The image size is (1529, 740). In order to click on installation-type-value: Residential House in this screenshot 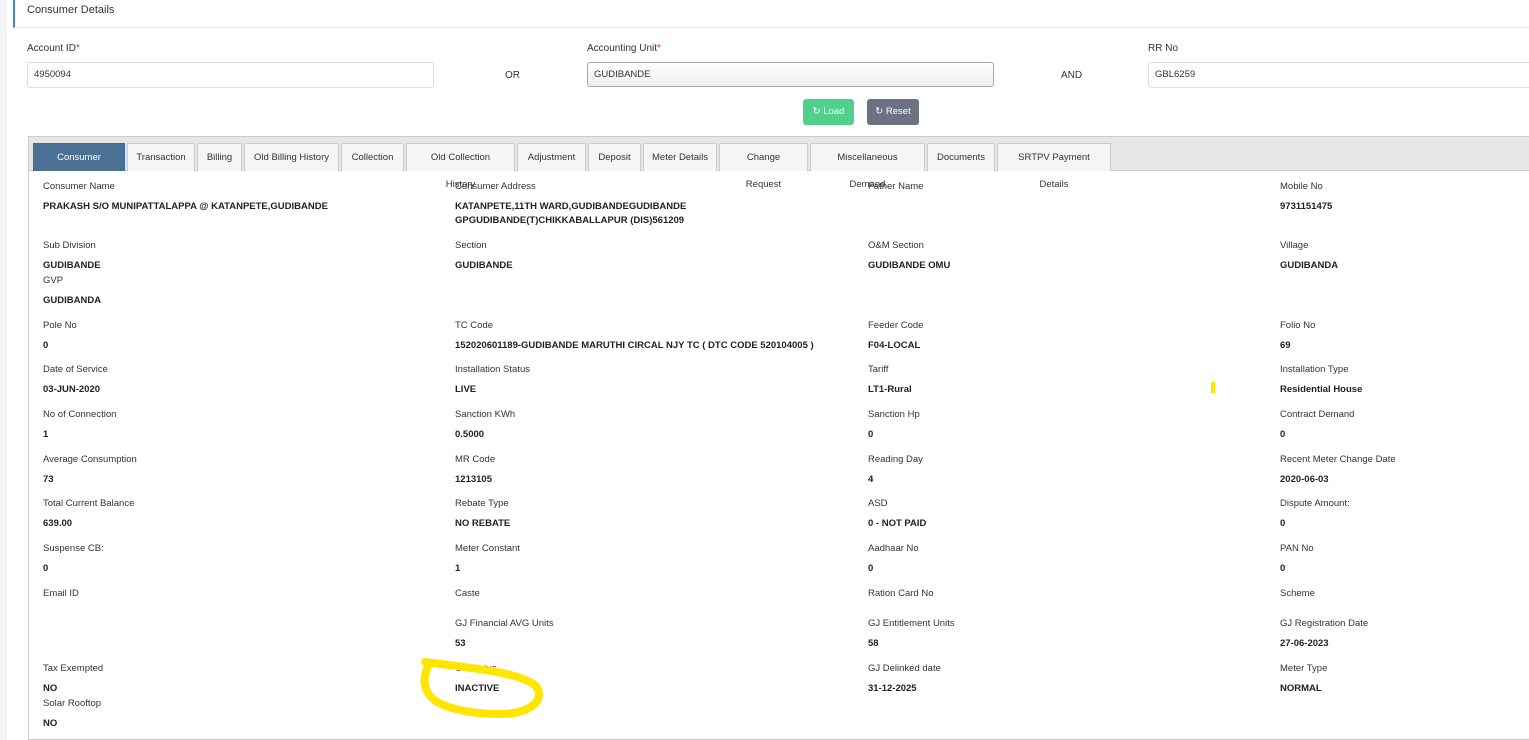, I will do `click(1321, 389)`.